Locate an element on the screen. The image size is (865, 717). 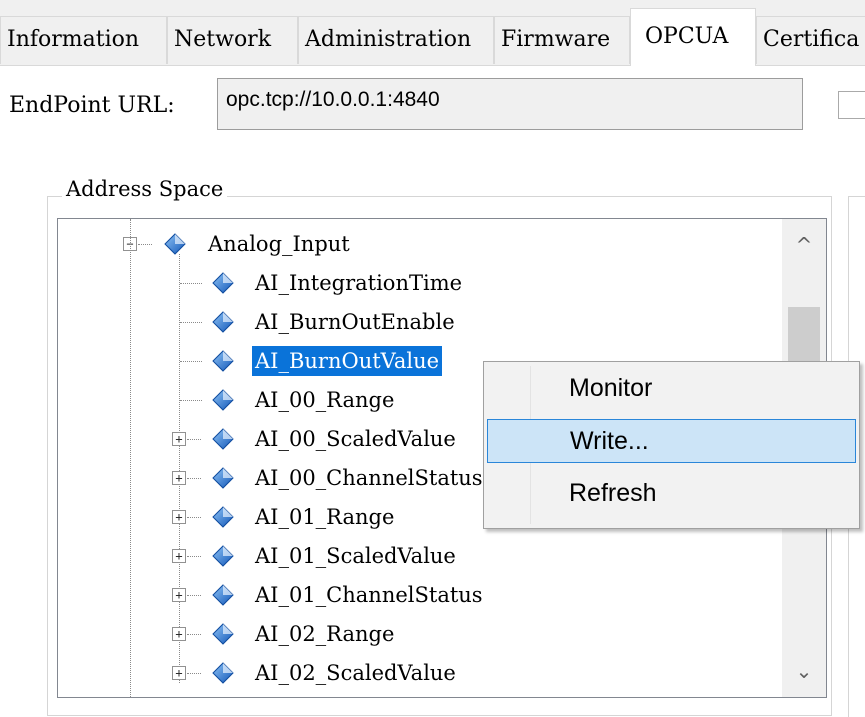
tree-node-ai-01-channelstatus: AI_01_ChannelStatus is located at coordinates (369, 595).